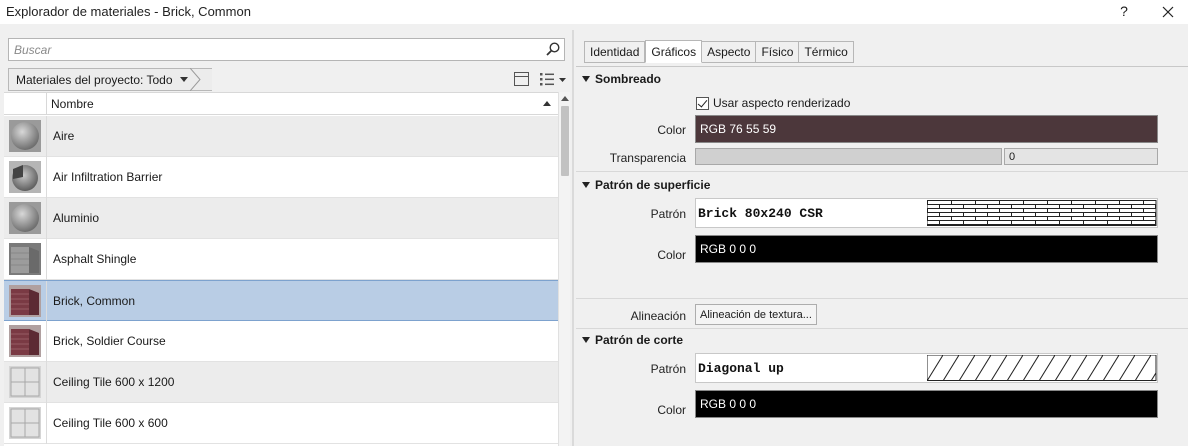 The image size is (1188, 446). I want to click on project-materials-filter: Materiales del proyecto: Todo, so click(110, 79).